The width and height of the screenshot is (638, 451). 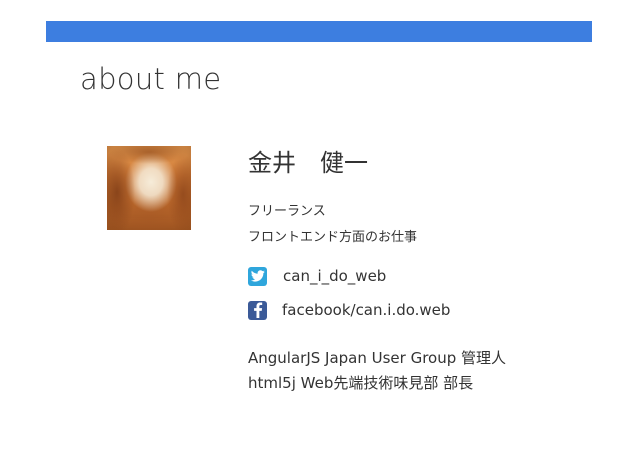 I want to click on profile-role-freelance: フリーランス, so click(x=287, y=211).